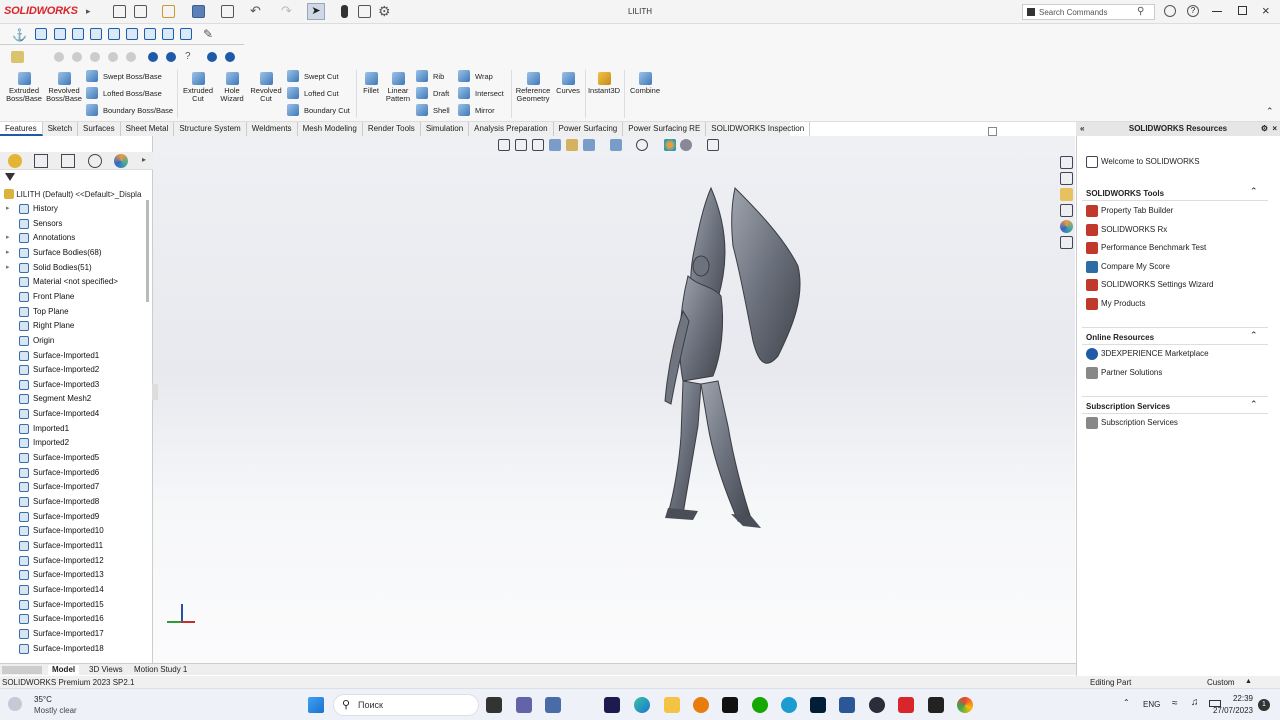 The width and height of the screenshot is (1280, 720). Describe the element at coordinates (148, 129) in the screenshot. I see `tab-sheet-metal: Sheet Metal` at that location.